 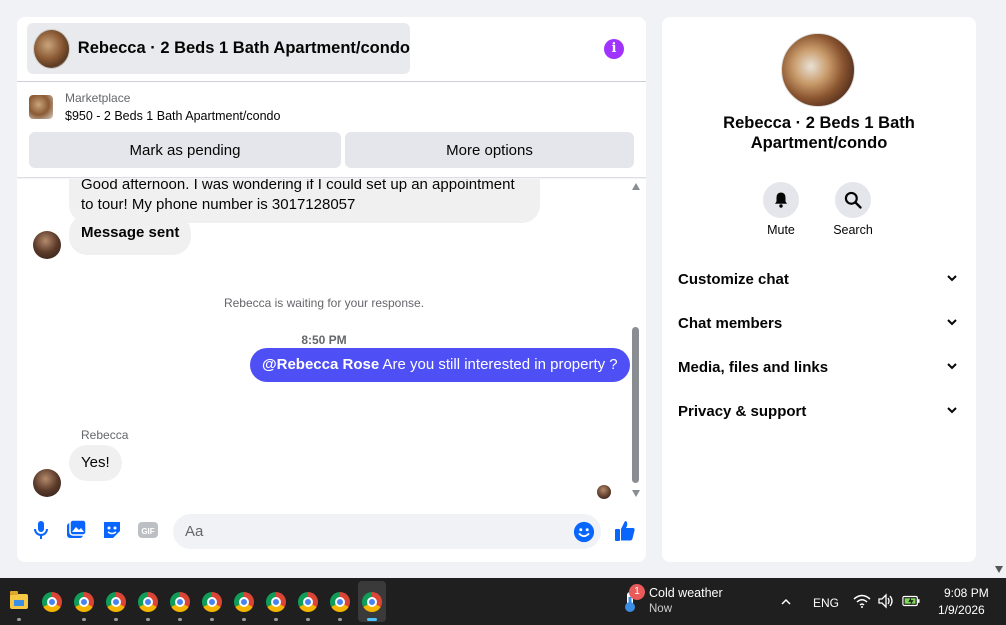 What do you see at coordinates (819, 413) in the screenshot?
I see `section-privacy-support: Privacy & support` at bounding box center [819, 413].